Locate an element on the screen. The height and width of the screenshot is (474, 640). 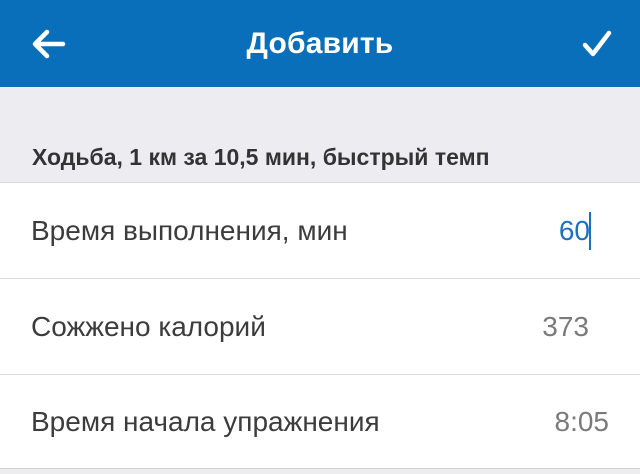
calories-label: Сожжено калорий is located at coordinates (148, 326).